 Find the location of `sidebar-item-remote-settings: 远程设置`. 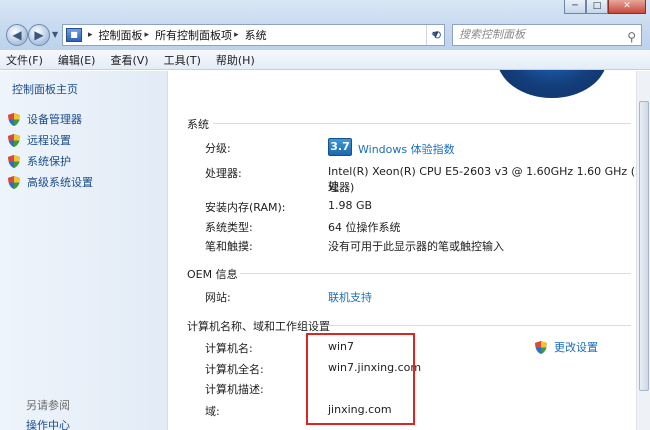

sidebar-item-remote-settings: 远程设置 is located at coordinates (39, 140).